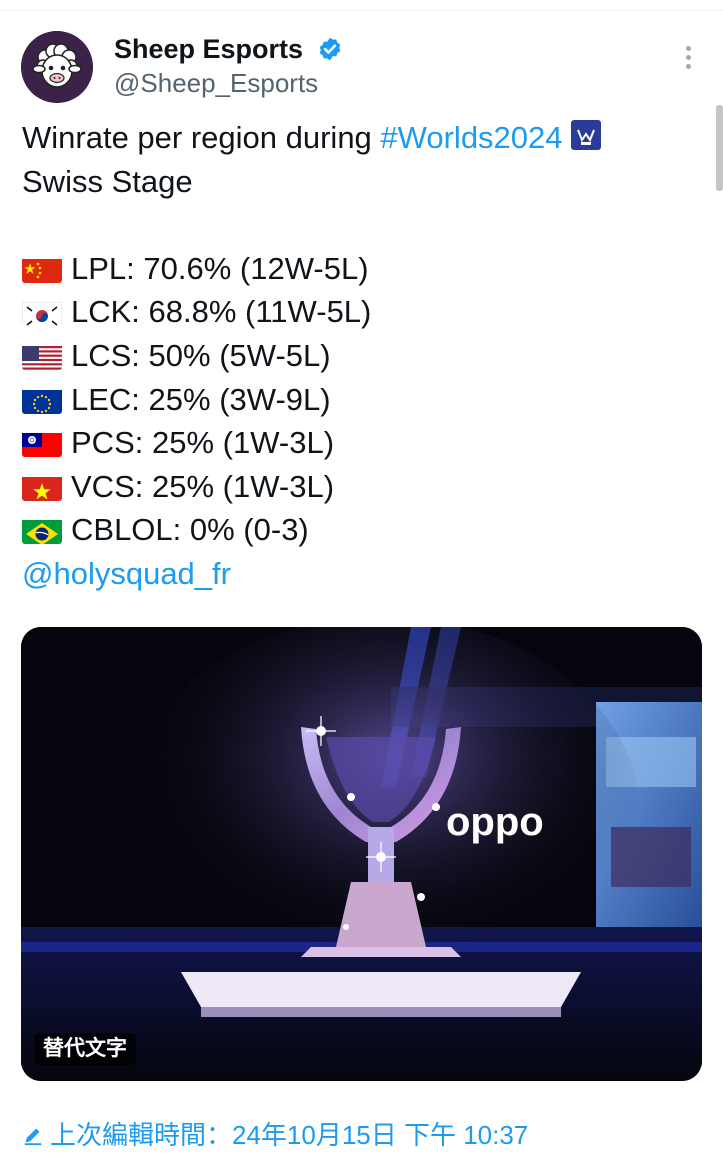  I want to click on stat-line-lcs: LCS: 50% (5W-5L), so click(362, 356).